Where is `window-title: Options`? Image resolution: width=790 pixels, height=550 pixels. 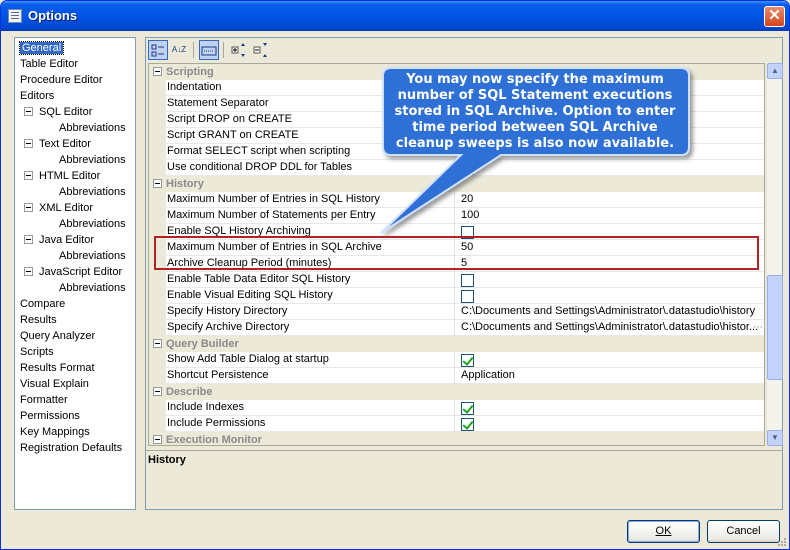
window-title: Options is located at coordinates (53, 15).